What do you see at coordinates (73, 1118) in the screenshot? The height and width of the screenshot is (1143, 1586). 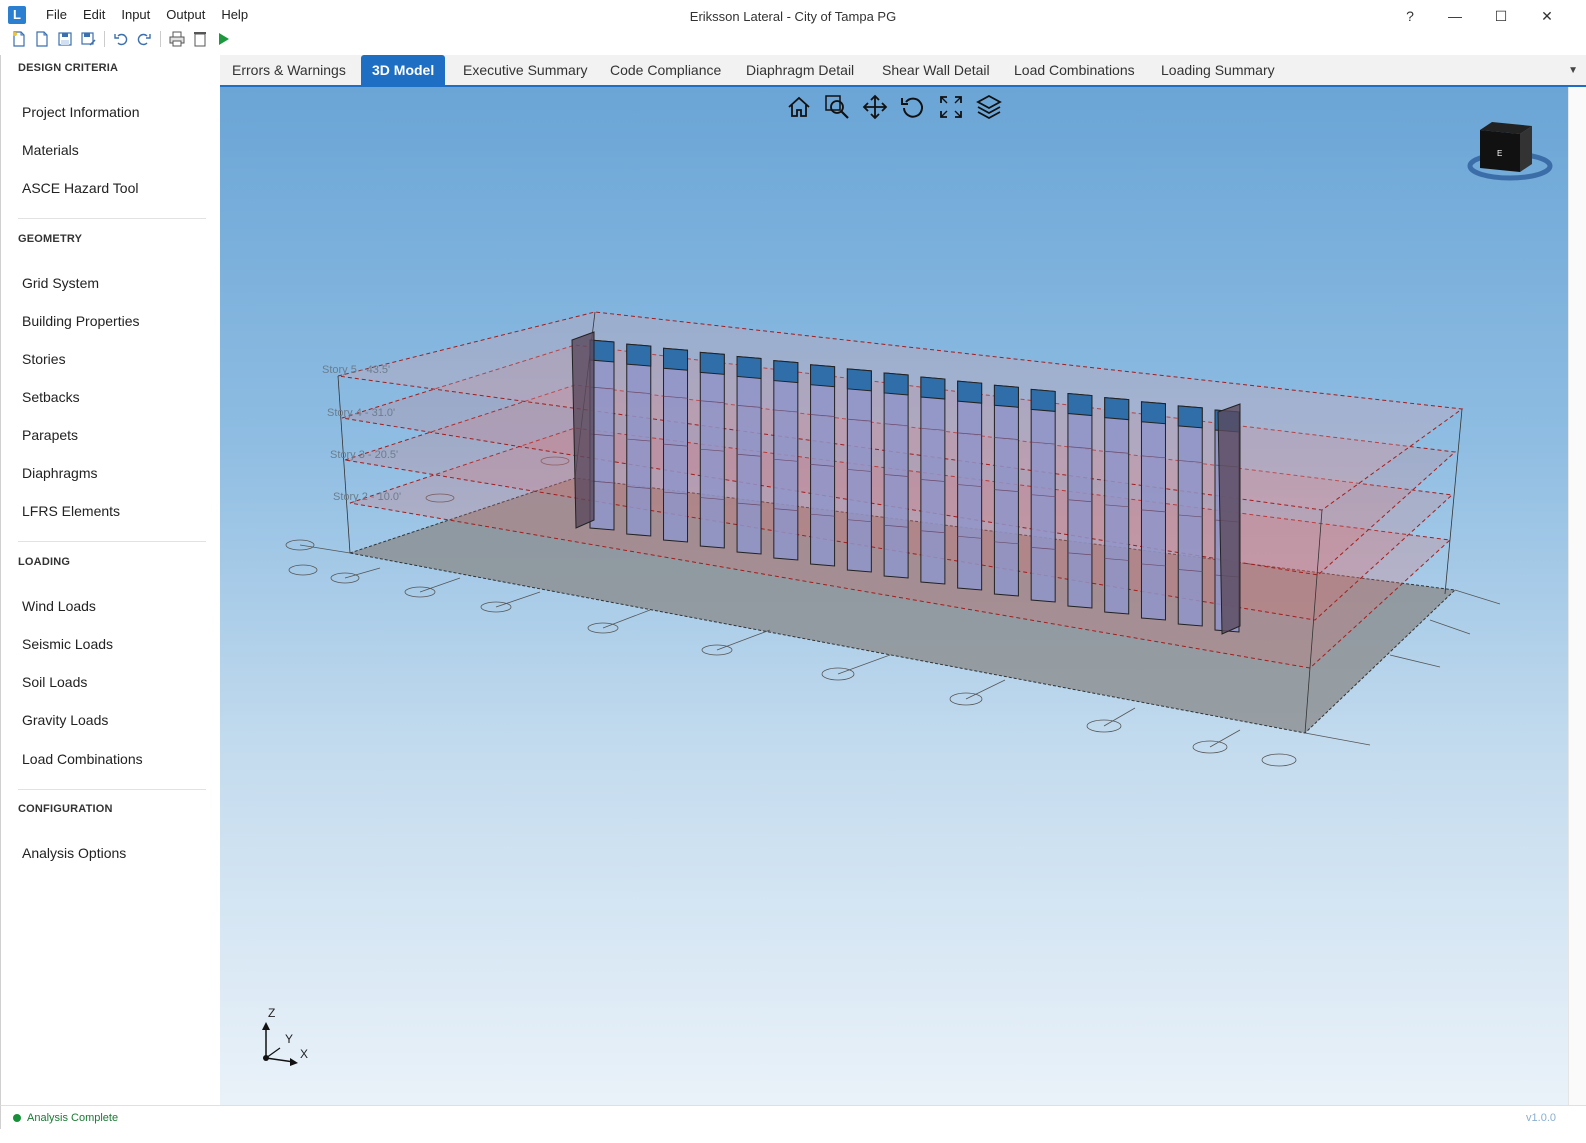 I see `status-text: Analysis Complete` at bounding box center [73, 1118].